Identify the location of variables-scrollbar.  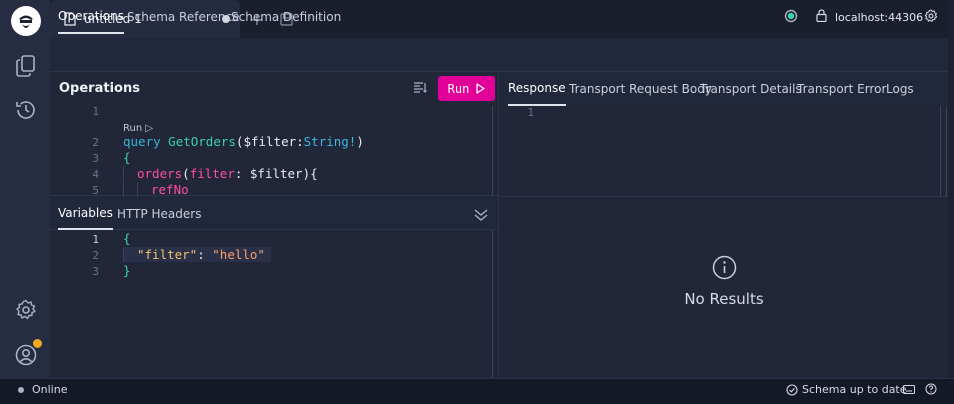
(492, 304).